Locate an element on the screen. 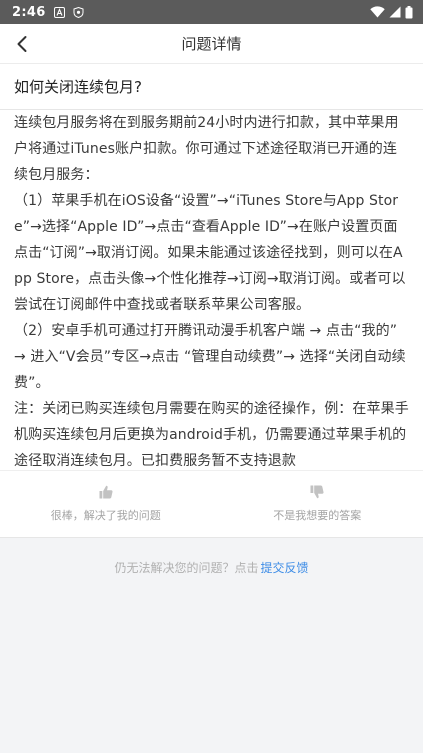 The image size is (423, 753). shield-icon is located at coordinates (78, 12).